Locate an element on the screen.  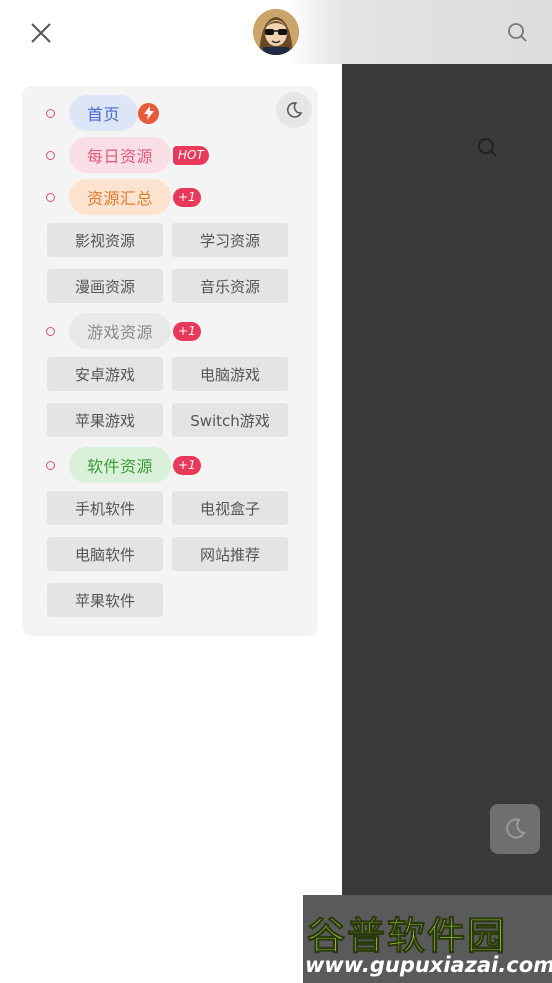
menu-item-home-label: 首页 is located at coordinates (104, 113).